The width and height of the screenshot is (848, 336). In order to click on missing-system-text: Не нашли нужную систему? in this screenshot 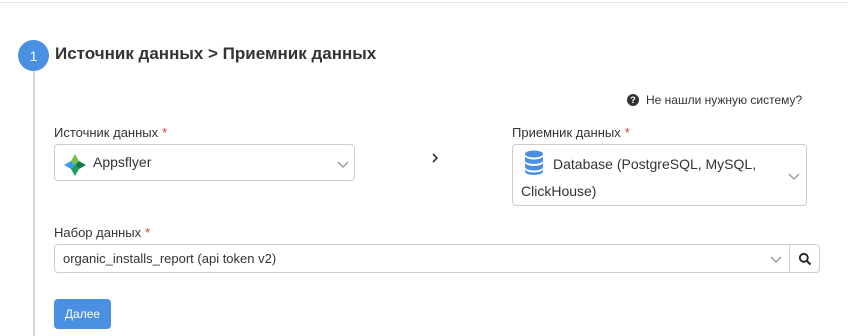, I will do `click(724, 100)`.